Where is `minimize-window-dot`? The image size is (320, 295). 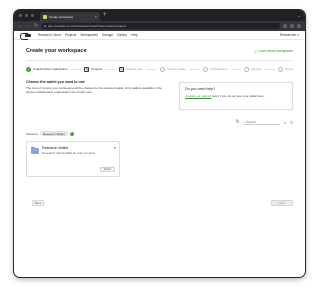
minimize-window-dot is located at coordinates (26, 15).